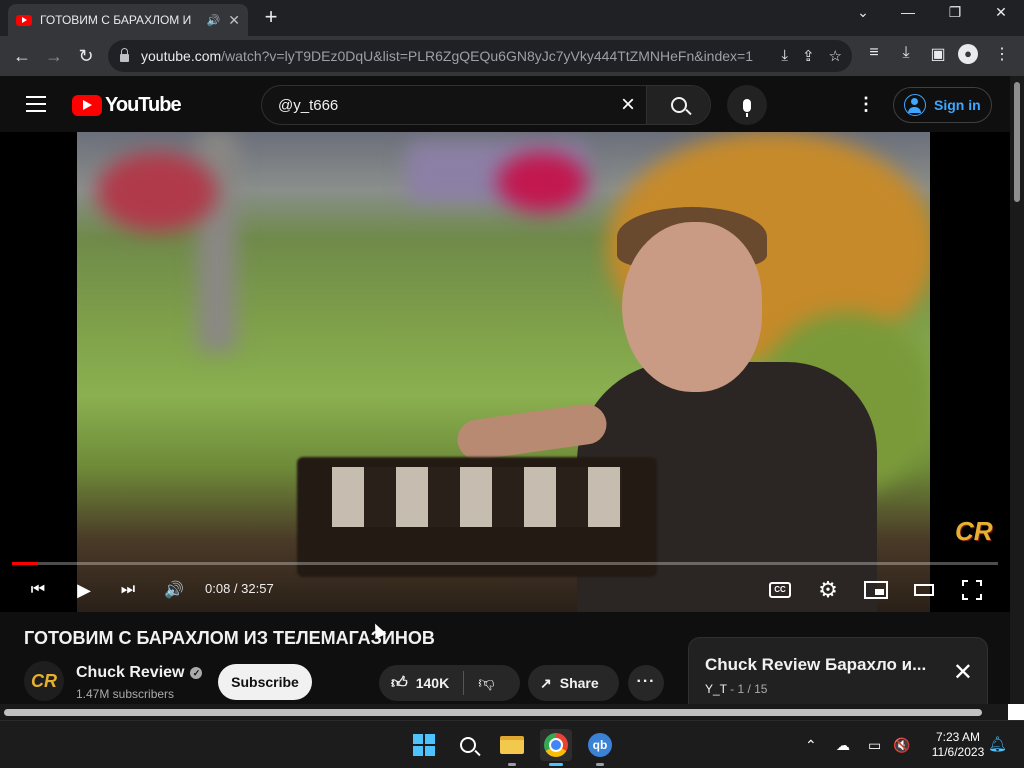 The width and height of the screenshot is (1024, 768). I want to click on tab-title: ГОТОВИМ С БАРАХЛОМ И, so click(116, 20).